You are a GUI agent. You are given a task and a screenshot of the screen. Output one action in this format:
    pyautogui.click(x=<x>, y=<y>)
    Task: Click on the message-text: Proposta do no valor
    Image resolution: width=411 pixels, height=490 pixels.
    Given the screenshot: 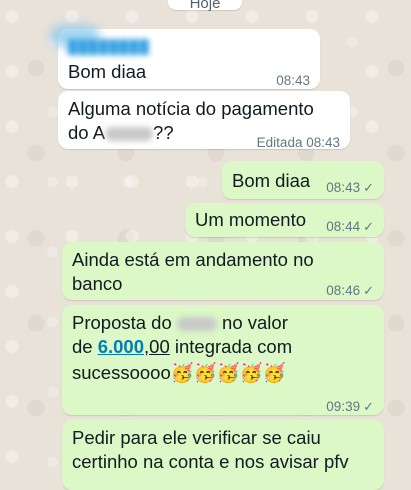 What is the action you would take?
    pyautogui.click(x=180, y=322)
    